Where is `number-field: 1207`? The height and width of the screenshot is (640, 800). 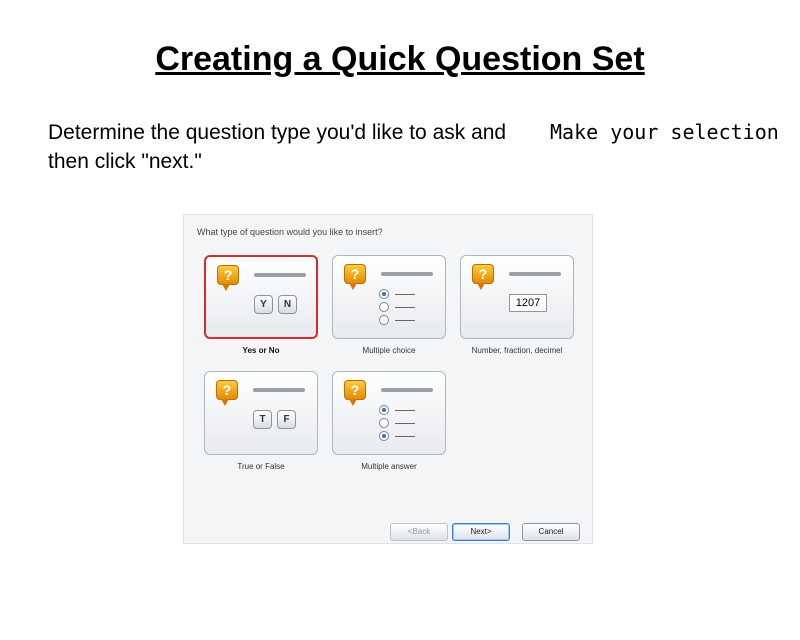 number-field: 1207 is located at coordinates (528, 303).